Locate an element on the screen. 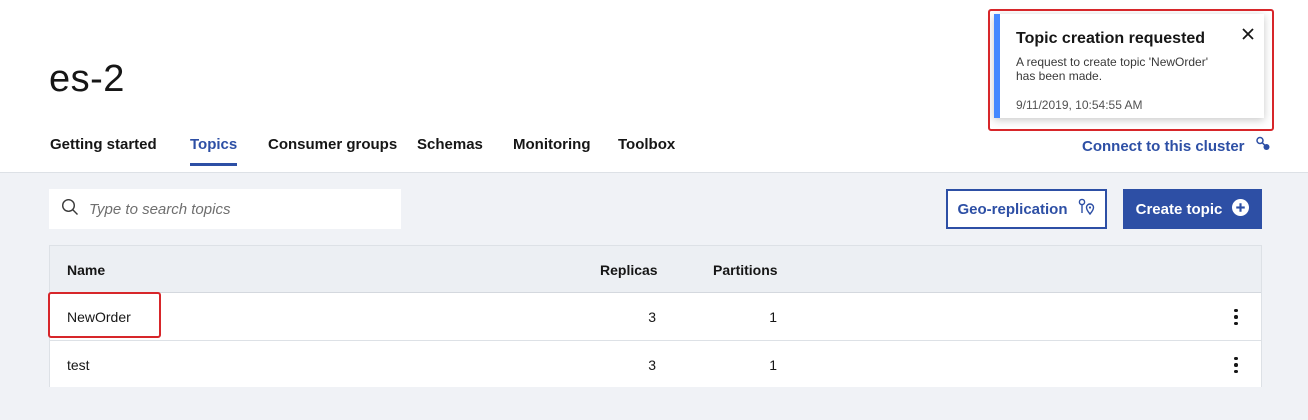 This screenshot has width=1308, height=420. table-row: test 3 1 is located at coordinates (655, 363).